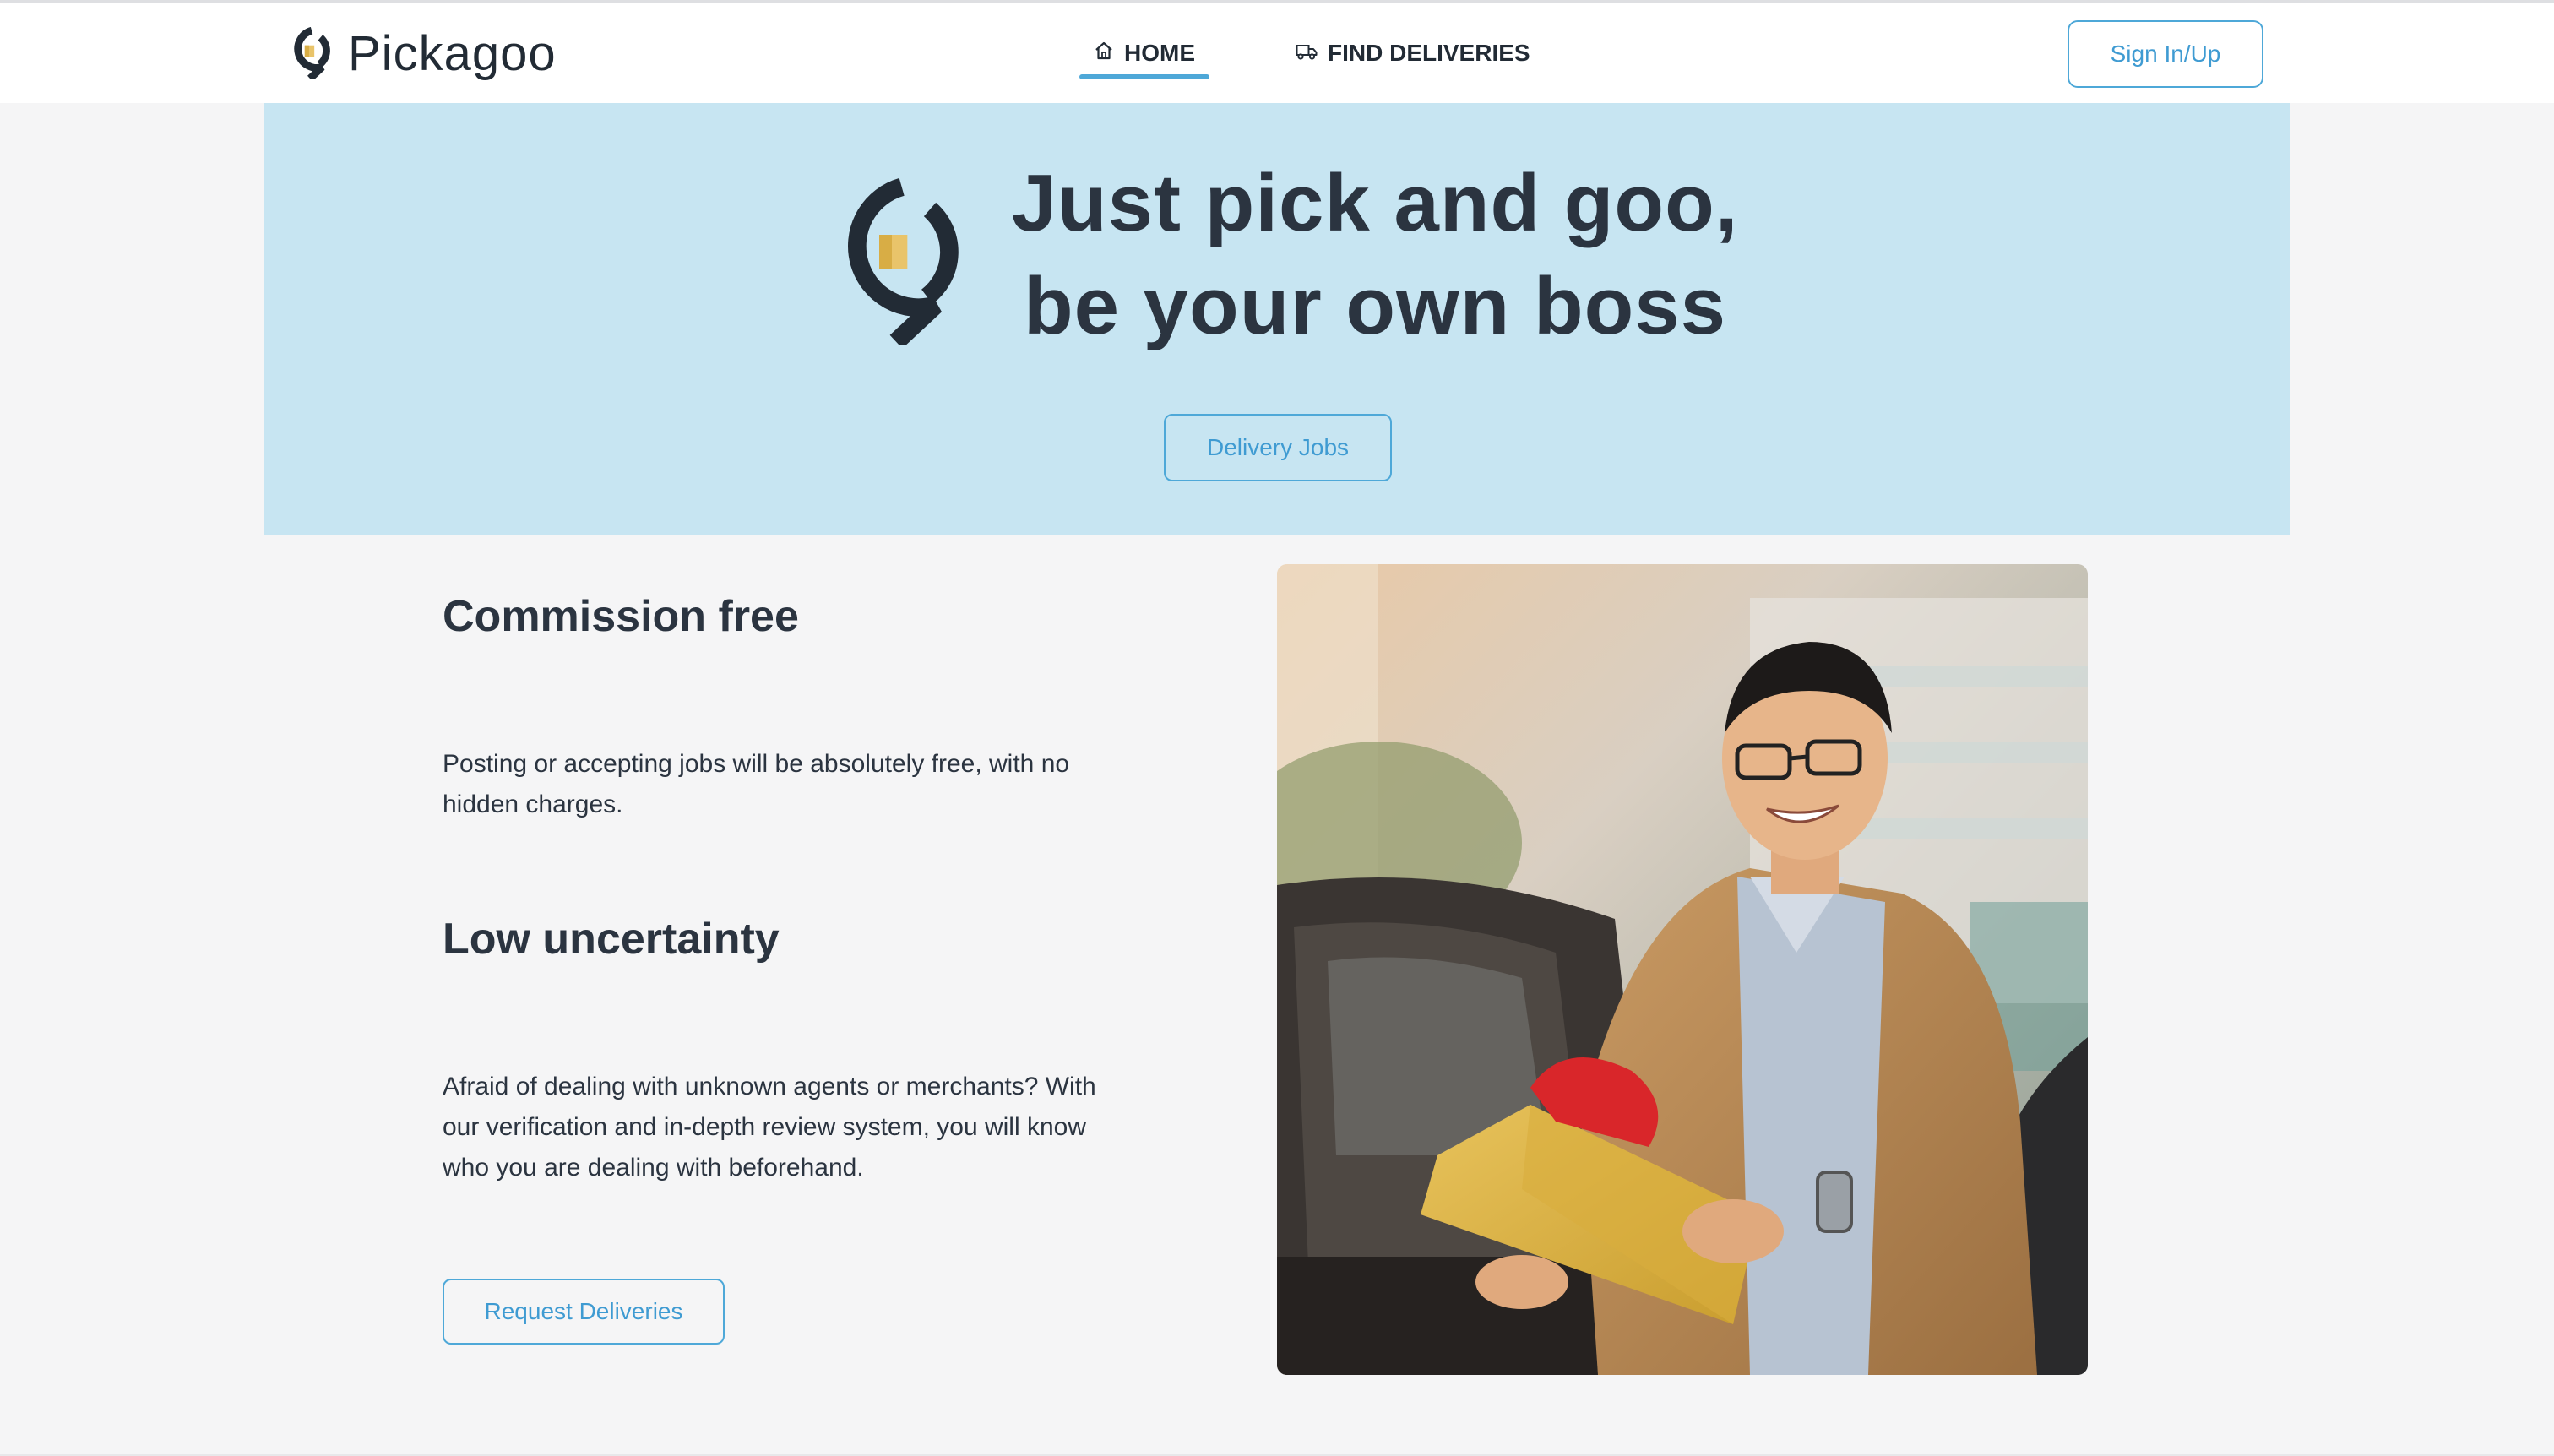  What do you see at coordinates (1104, 53) in the screenshot?
I see `home-icon` at bounding box center [1104, 53].